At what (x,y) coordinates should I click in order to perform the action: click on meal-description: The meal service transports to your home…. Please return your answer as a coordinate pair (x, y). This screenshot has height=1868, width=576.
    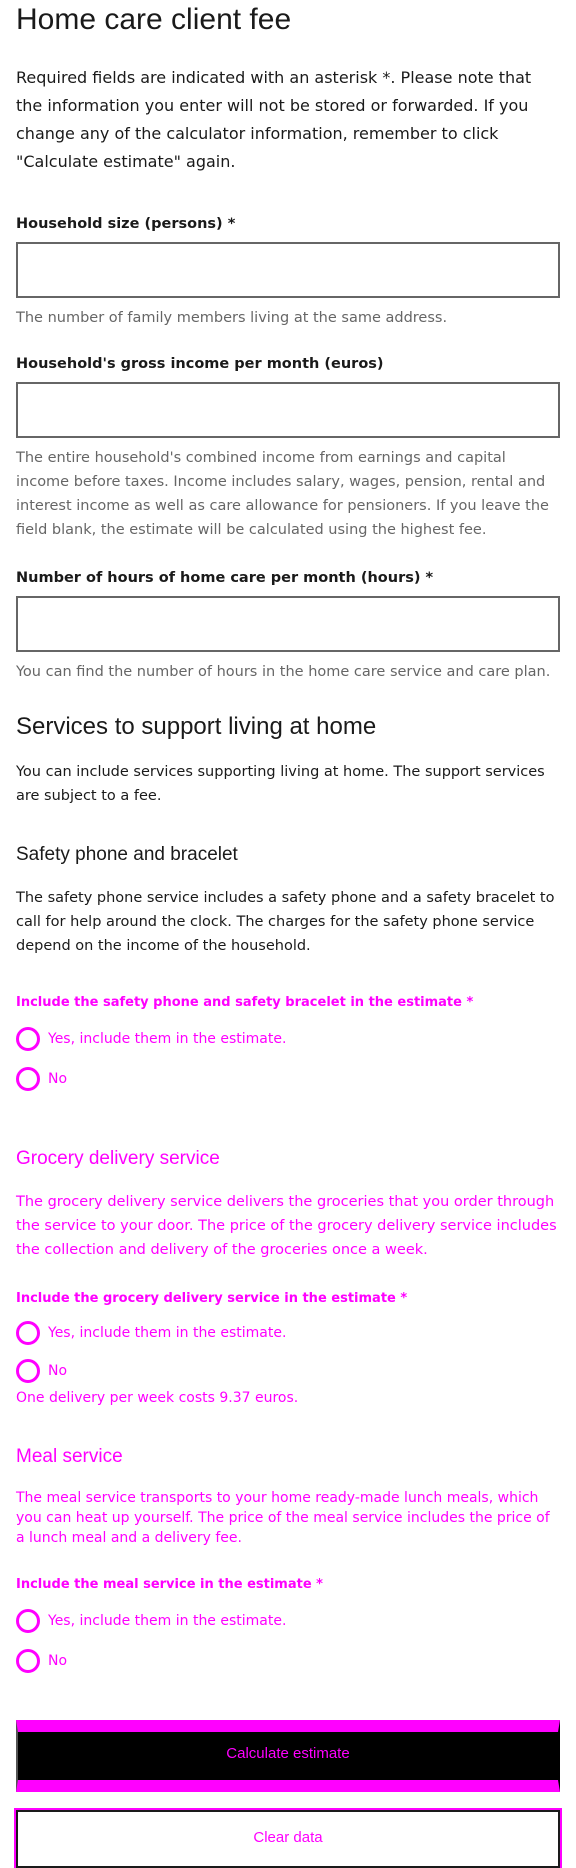
    Looking at the image, I should click on (283, 1518).